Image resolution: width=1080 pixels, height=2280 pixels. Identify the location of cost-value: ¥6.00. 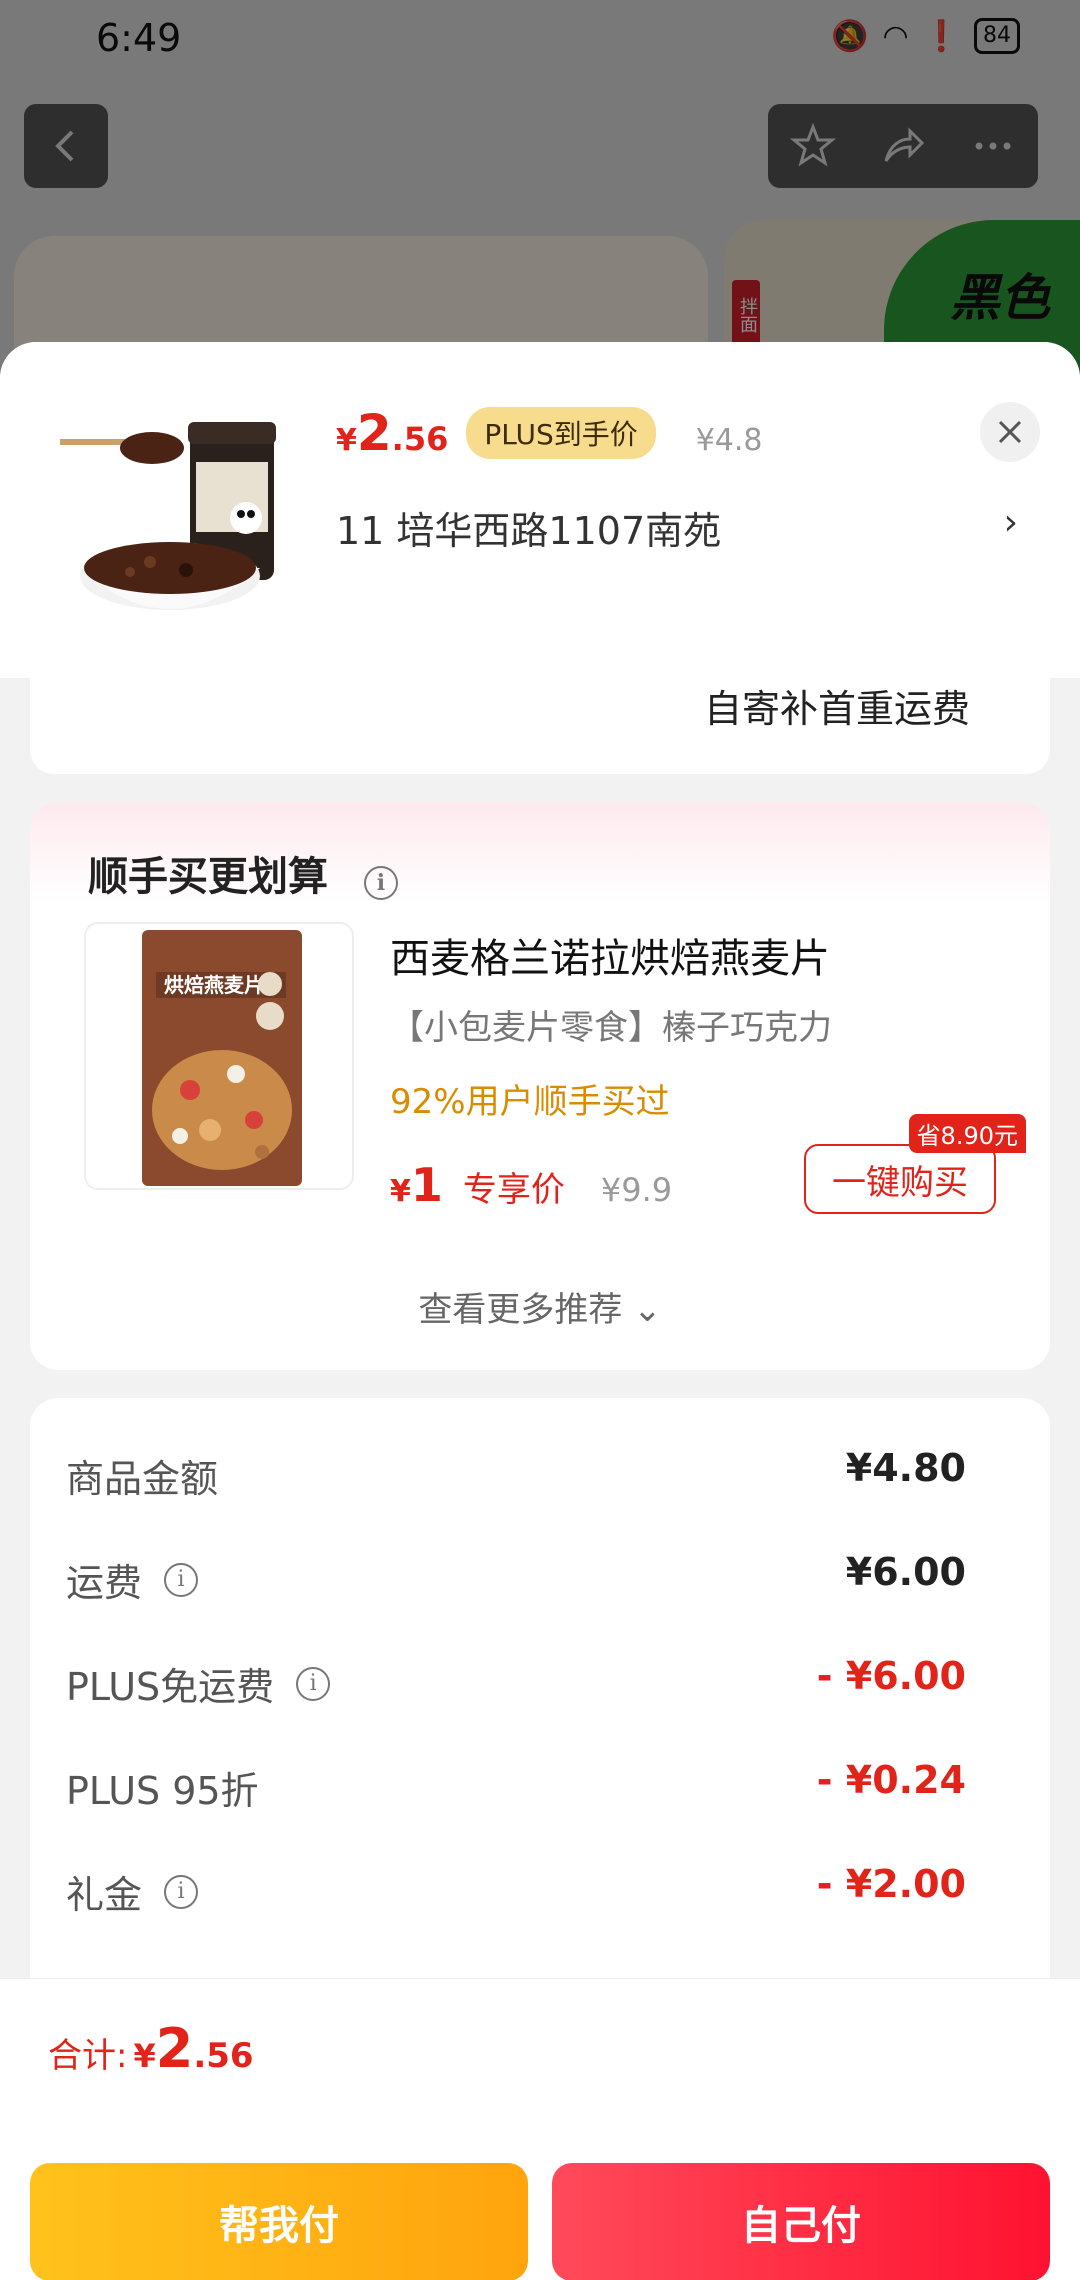
(905, 1572).